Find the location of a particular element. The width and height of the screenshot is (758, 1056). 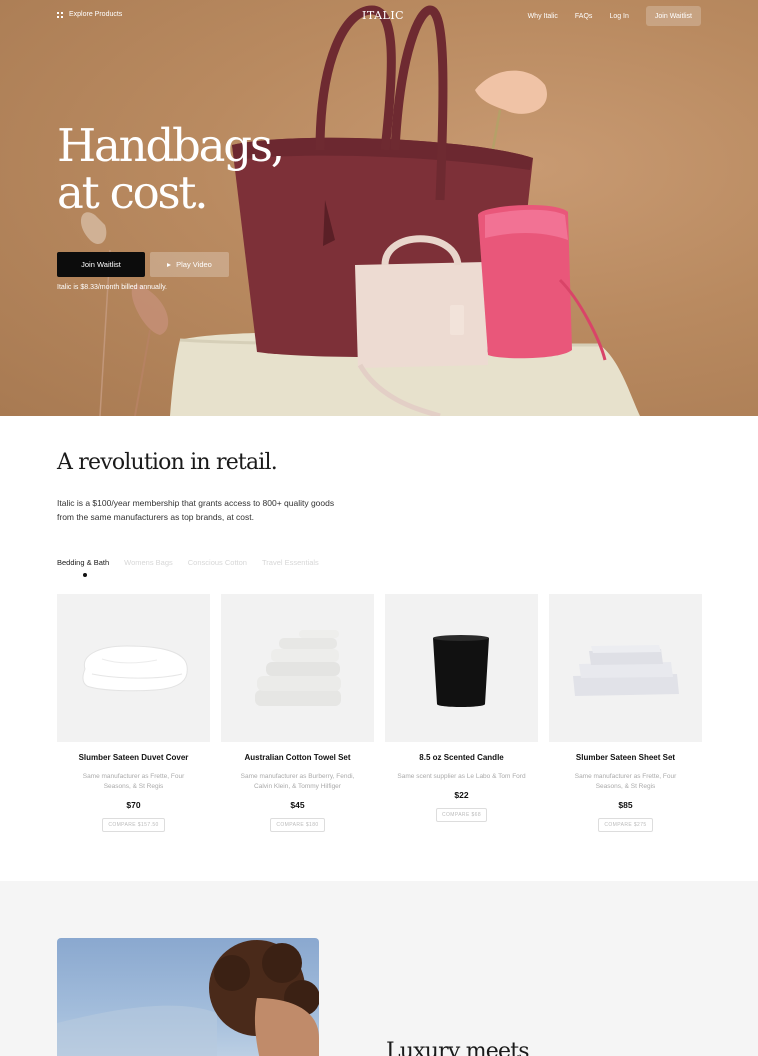

model-photo is located at coordinates (188, 997).